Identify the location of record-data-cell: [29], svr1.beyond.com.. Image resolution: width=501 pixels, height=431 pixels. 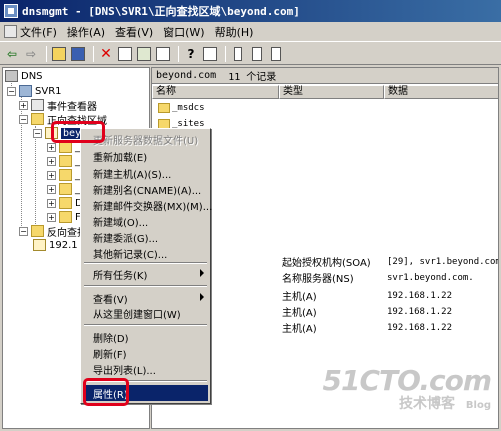
(443, 261).